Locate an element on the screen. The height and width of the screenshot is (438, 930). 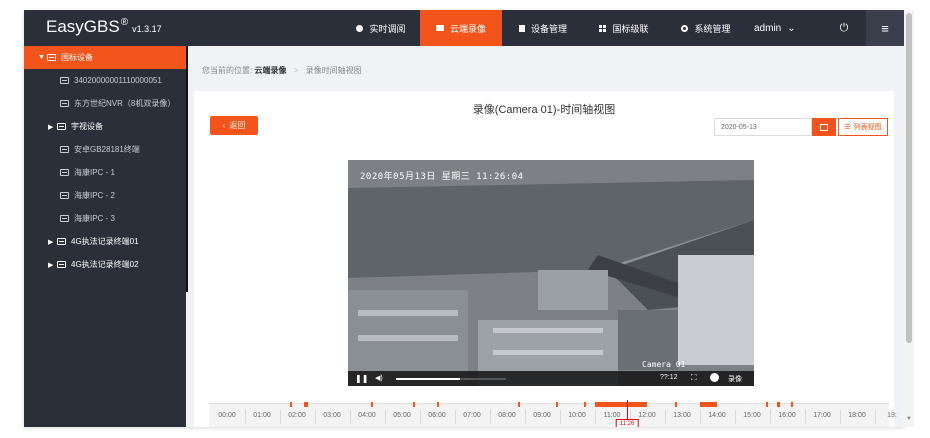
tree-group: ▶ 4G执法记录终端01 is located at coordinates (105, 241).